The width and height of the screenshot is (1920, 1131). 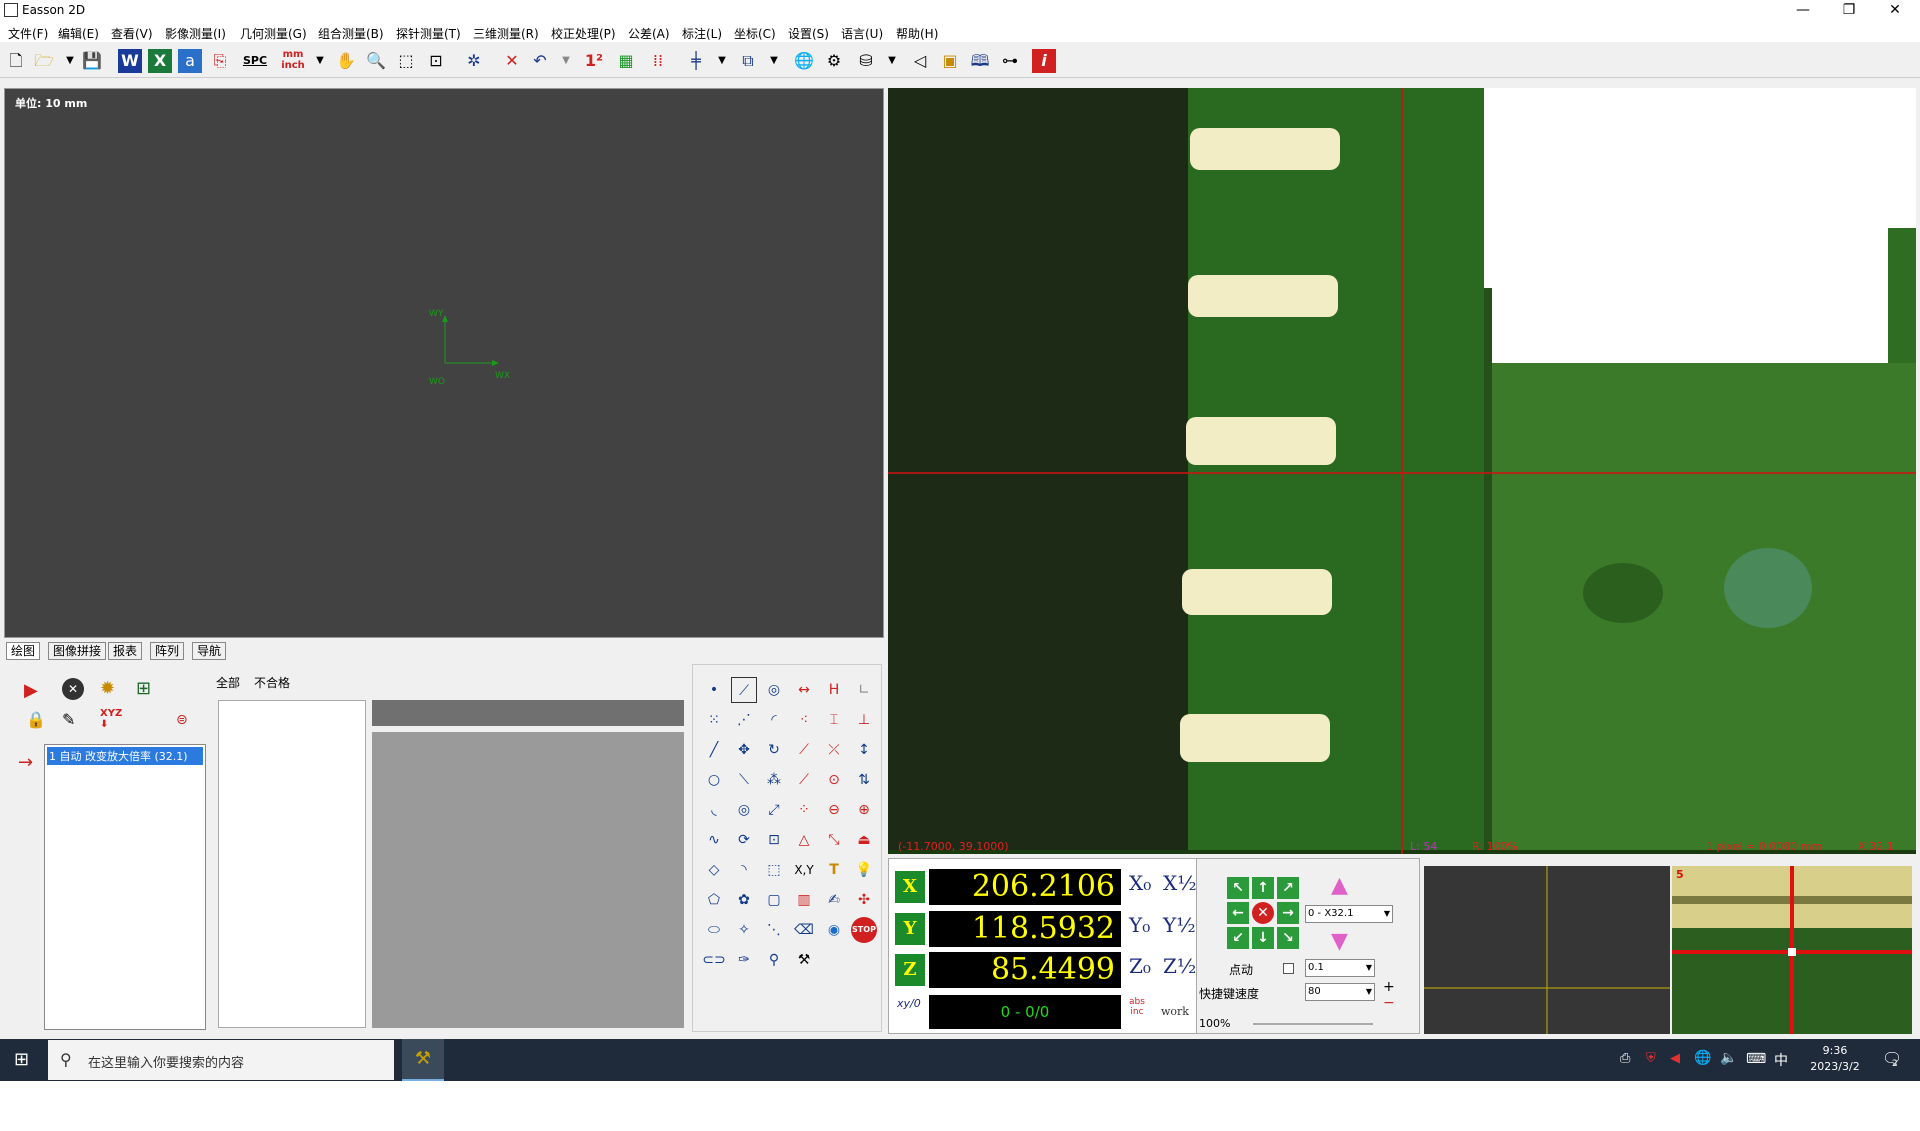 What do you see at coordinates (804, 840) in the screenshot?
I see `triangle-tool-icon: △` at bounding box center [804, 840].